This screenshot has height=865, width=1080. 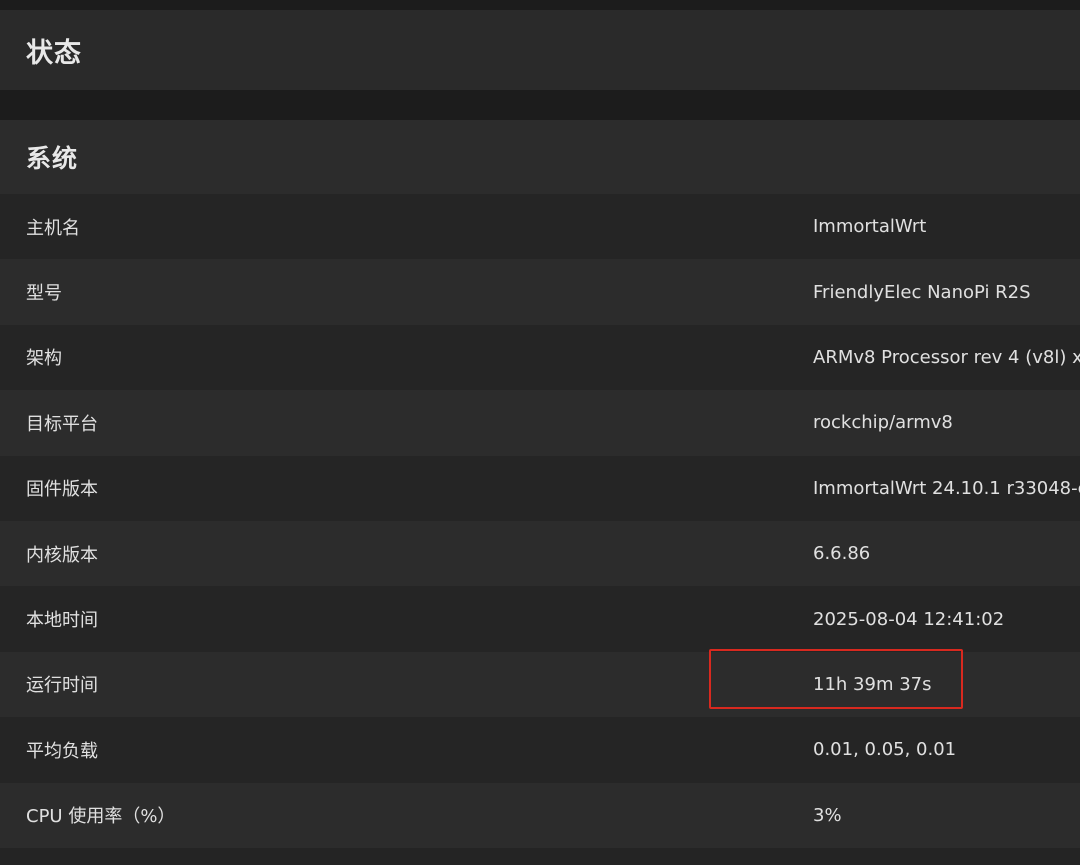 I want to click on table-row-target-platform: 目标平台 rockchip/armv8, so click(x=540, y=423).